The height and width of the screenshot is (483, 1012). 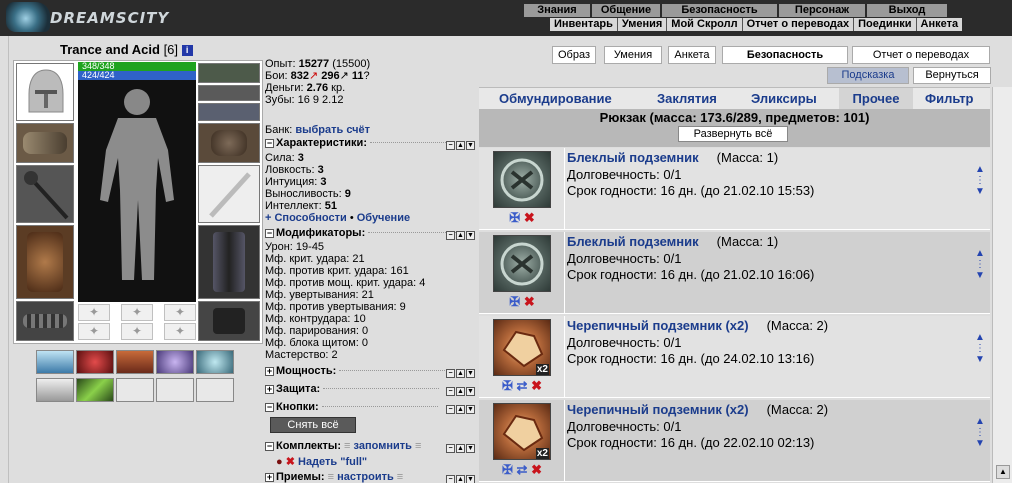 I want to click on submenu-profile: Анкета, so click(x=939, y=24).